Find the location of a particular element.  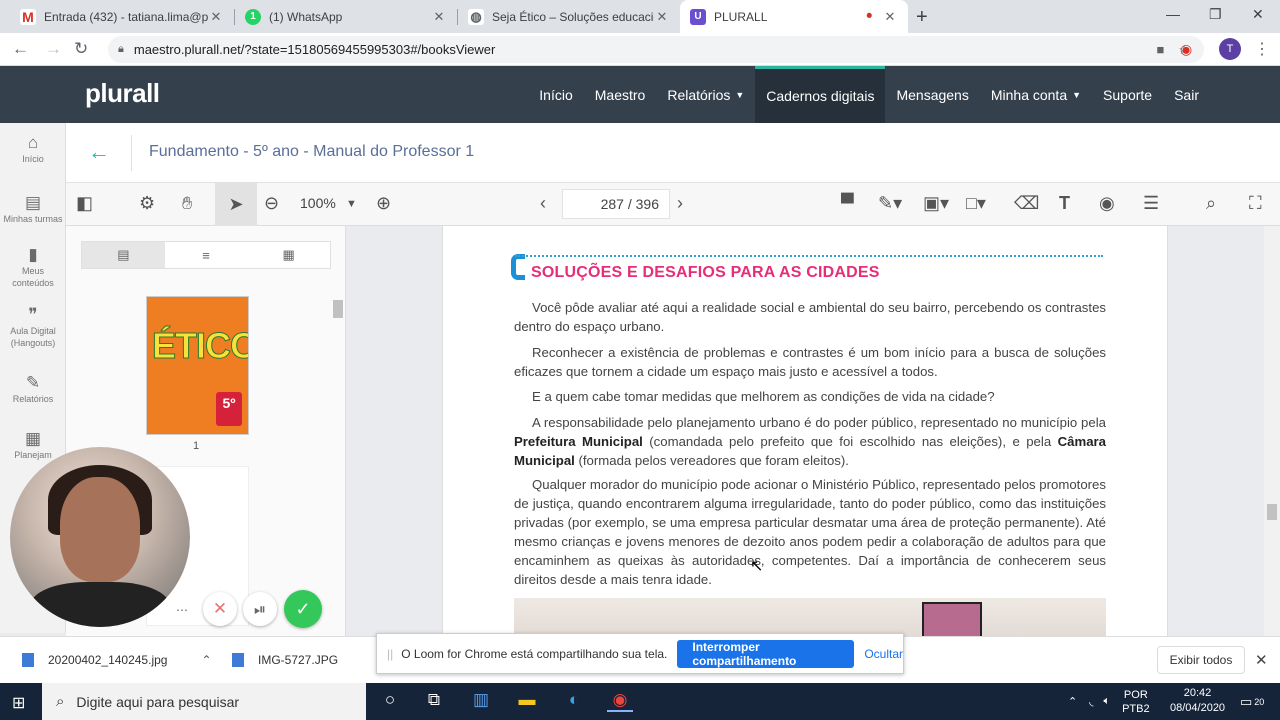

chevron-down-icon: ▼ is located at coordinates (351, 204).